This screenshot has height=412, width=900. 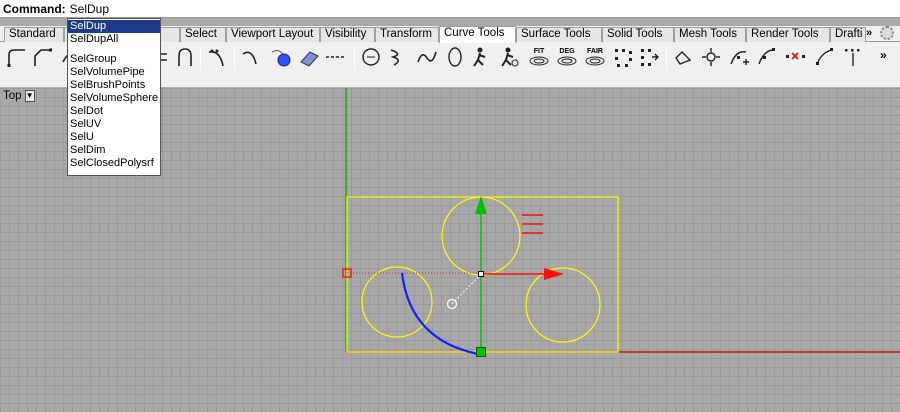 What do you see at coordinates (563, 305) in the screenshot?
I see `selected-circle-right` at bounding box center [563, 305].